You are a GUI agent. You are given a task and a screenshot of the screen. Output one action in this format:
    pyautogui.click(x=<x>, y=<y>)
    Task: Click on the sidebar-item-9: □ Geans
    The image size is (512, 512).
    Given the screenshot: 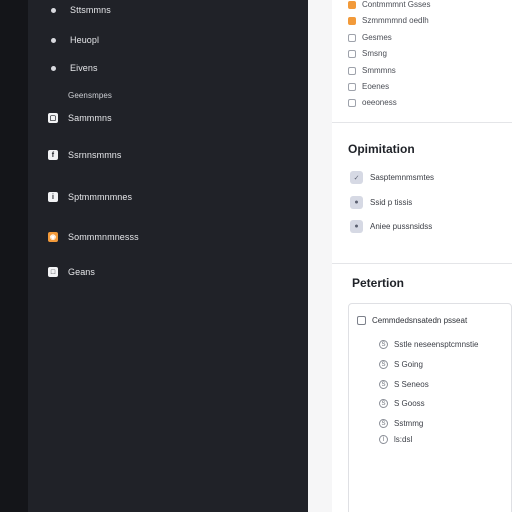 What is the action you would take?
    pyautogui.click(x=71, y=272)
    